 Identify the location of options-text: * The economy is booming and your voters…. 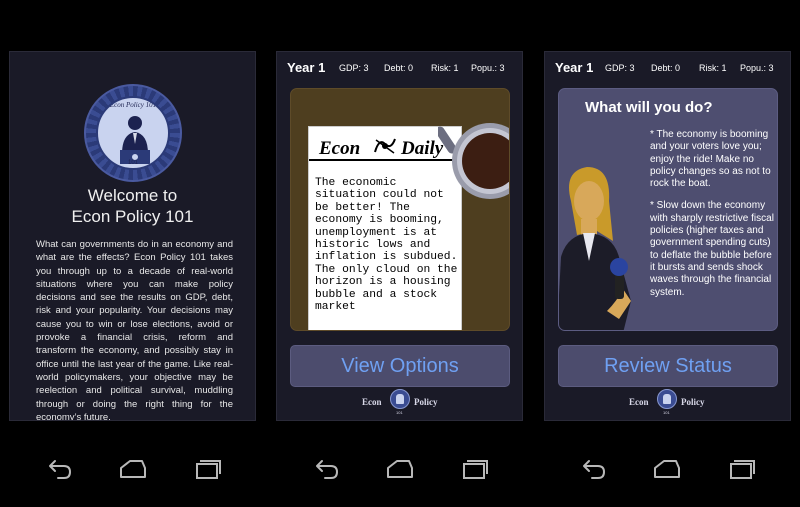
(712, 219).